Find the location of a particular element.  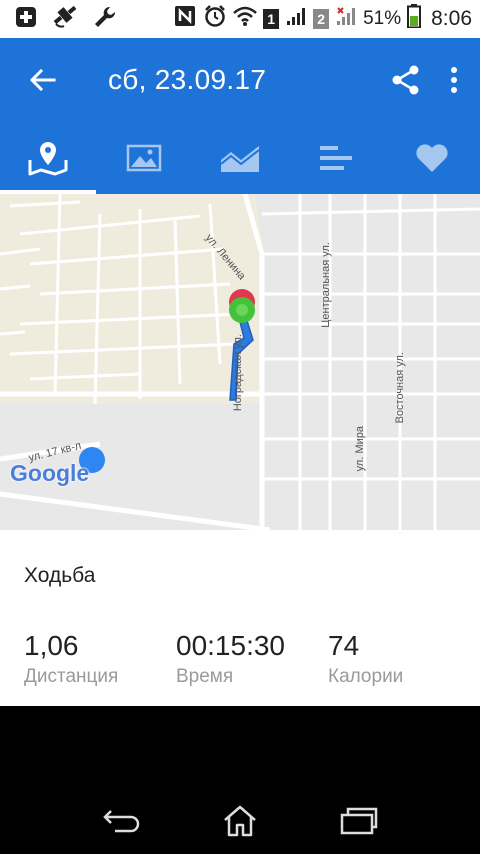

clock: 8:06 is located at coordinates (451, 18).